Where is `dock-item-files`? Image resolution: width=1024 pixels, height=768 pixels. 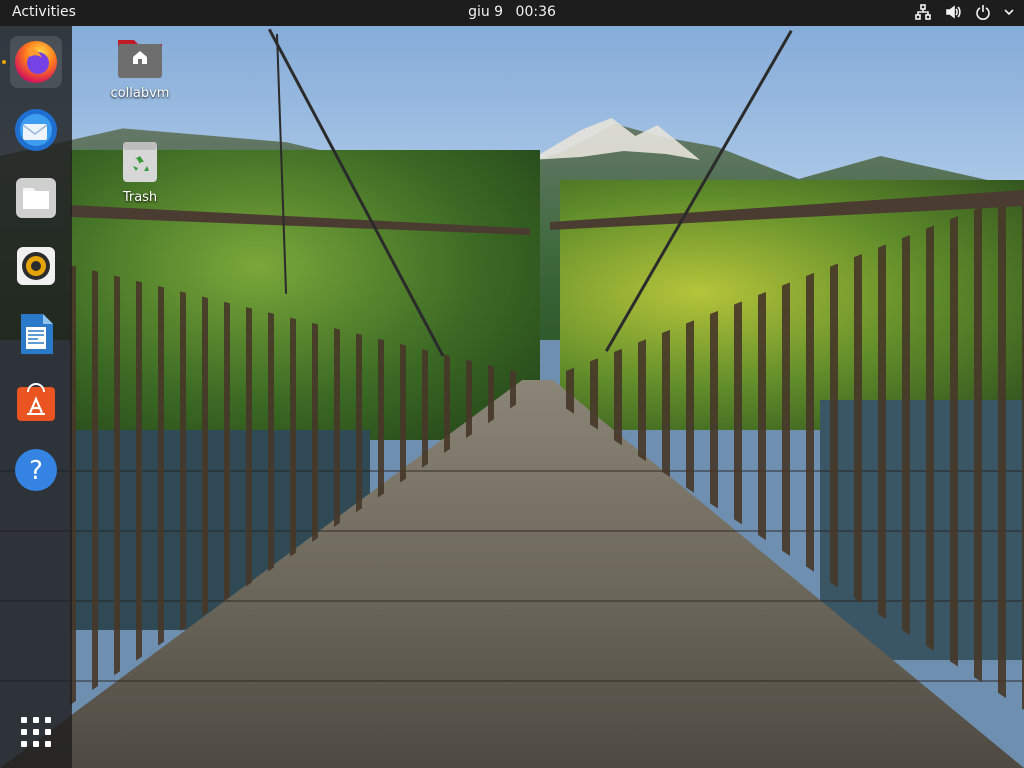
dock-item-files is located at coordinates (36, 198).